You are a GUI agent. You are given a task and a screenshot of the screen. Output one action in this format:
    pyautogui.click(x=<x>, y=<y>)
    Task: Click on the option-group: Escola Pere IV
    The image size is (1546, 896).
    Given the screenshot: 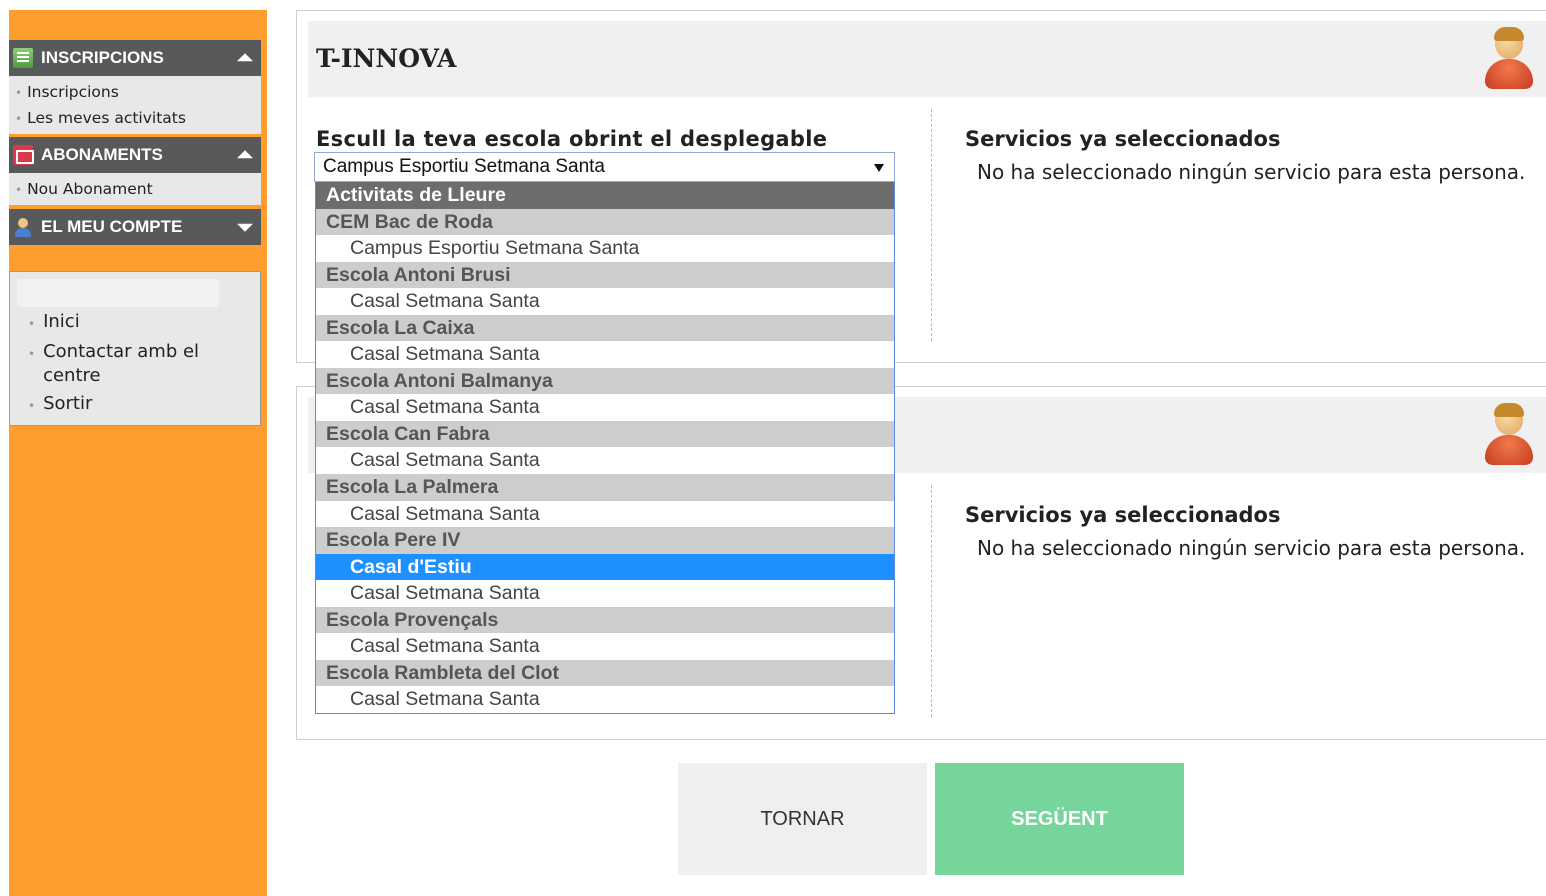 What is the action you would take?
    pyautogui.click(x=605, y=540)
    